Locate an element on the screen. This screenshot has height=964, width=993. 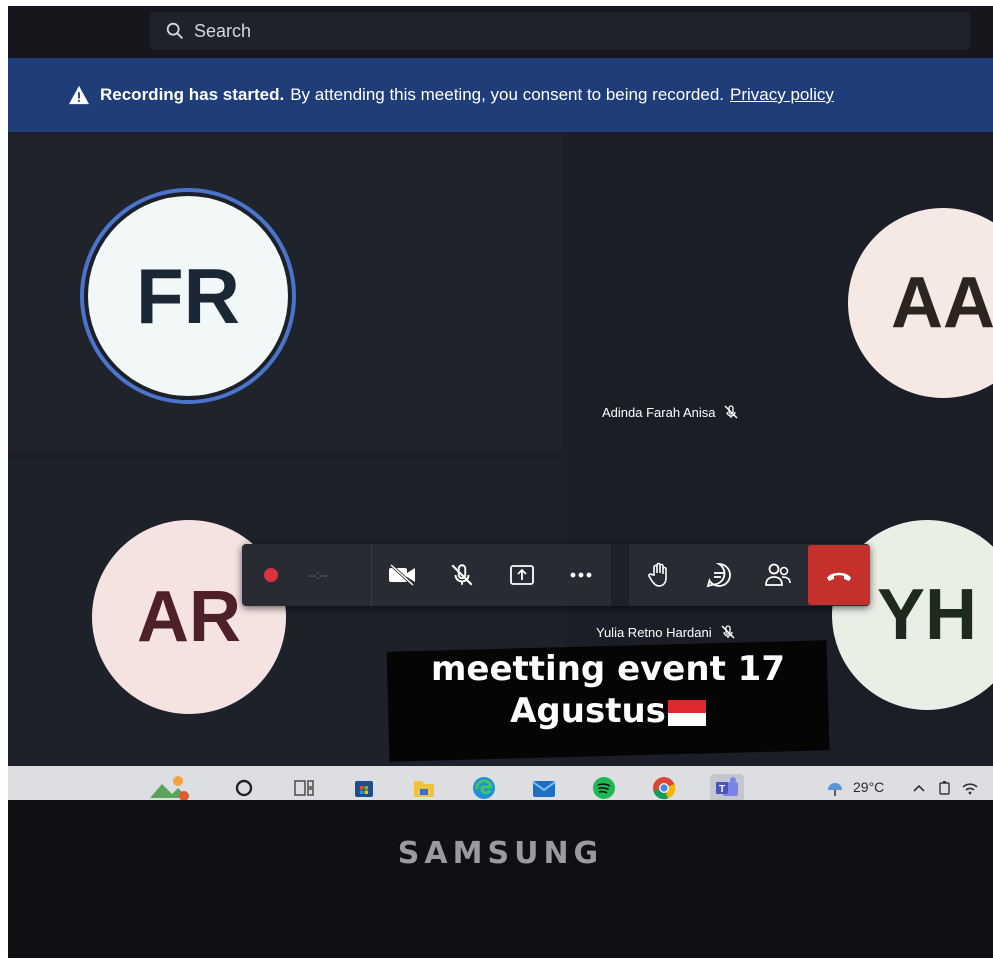
chat-button is located at coordinates (719, 575).